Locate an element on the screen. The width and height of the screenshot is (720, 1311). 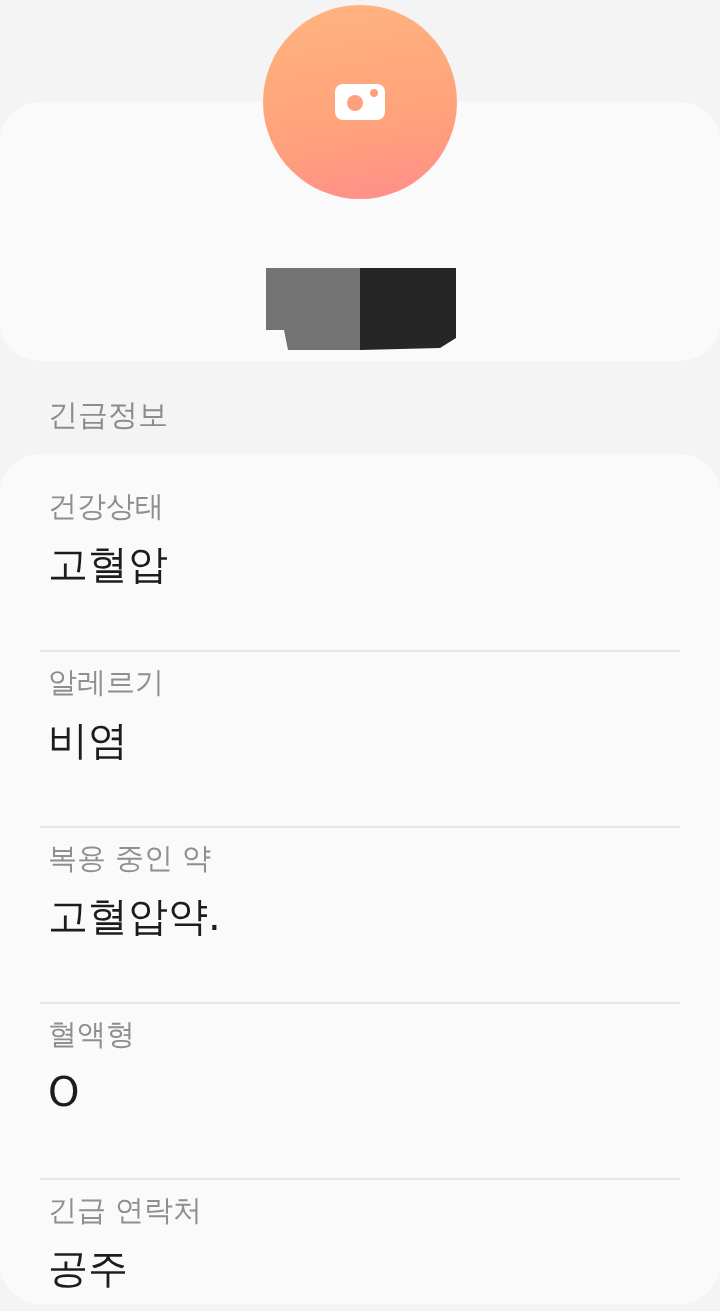
camera-icon is located at coordinates (360, 102).